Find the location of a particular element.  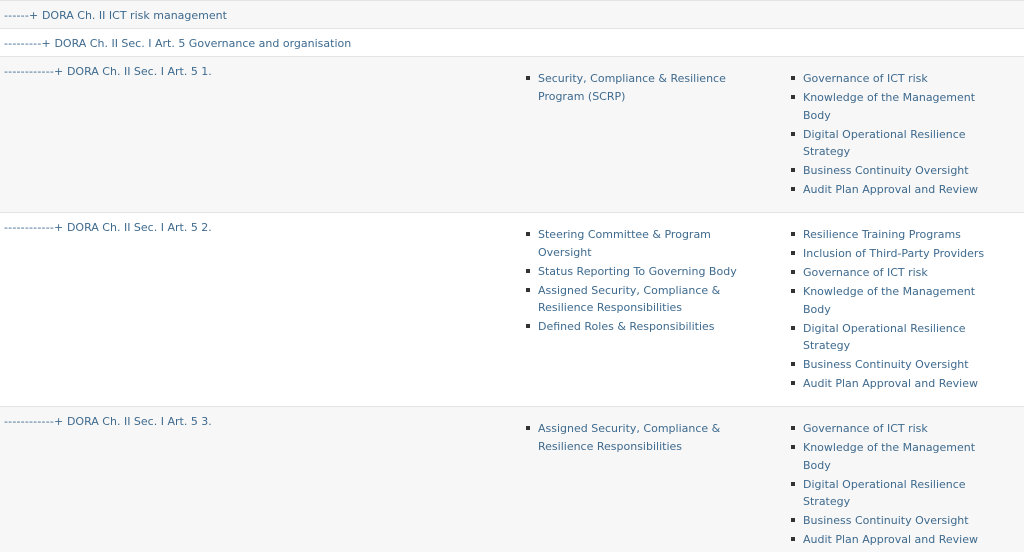

tree-prefix: ------+ is located at coordinates (21, 15).